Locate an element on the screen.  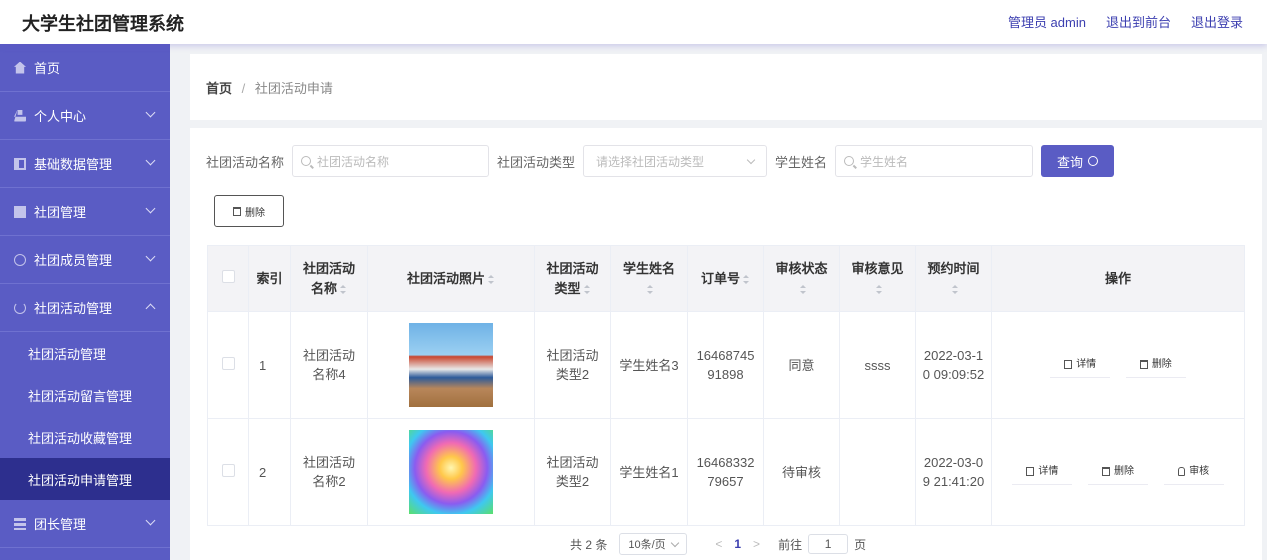
batch-delete-button: 删除 is located at coordinates (249, 211).